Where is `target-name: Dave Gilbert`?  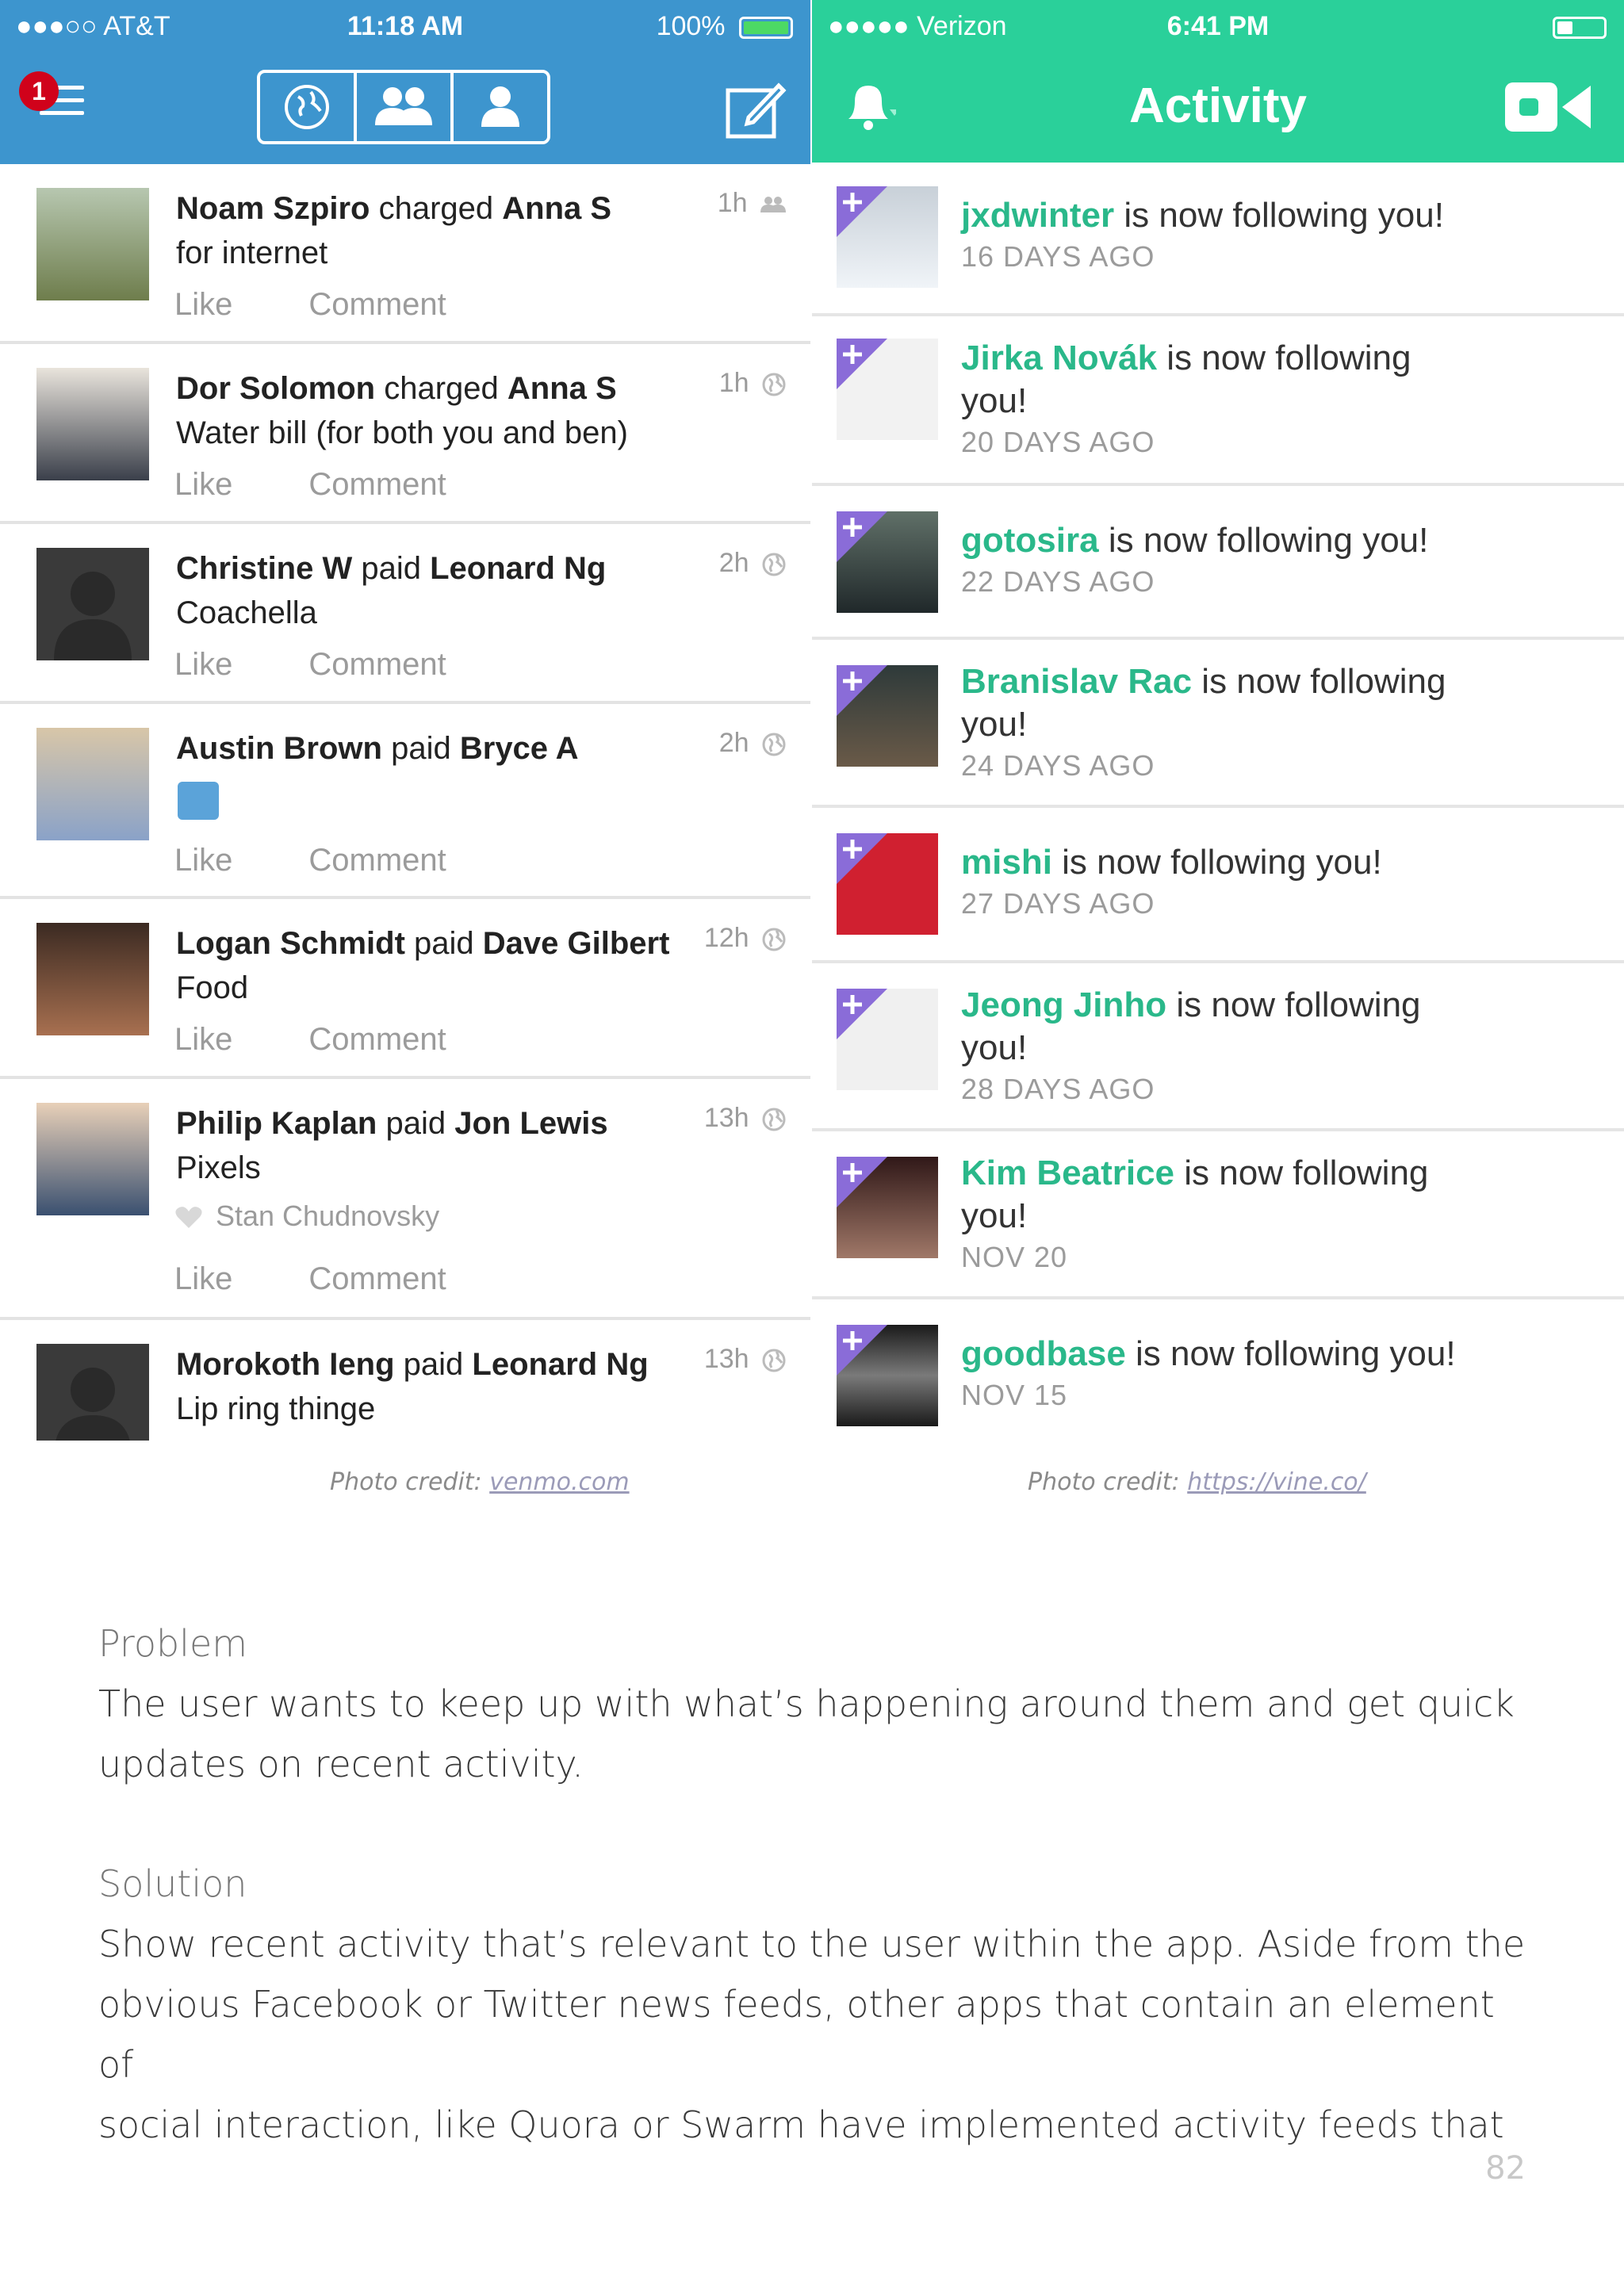
target-name: Dave Gilbert is located at coordinates (576, 944).